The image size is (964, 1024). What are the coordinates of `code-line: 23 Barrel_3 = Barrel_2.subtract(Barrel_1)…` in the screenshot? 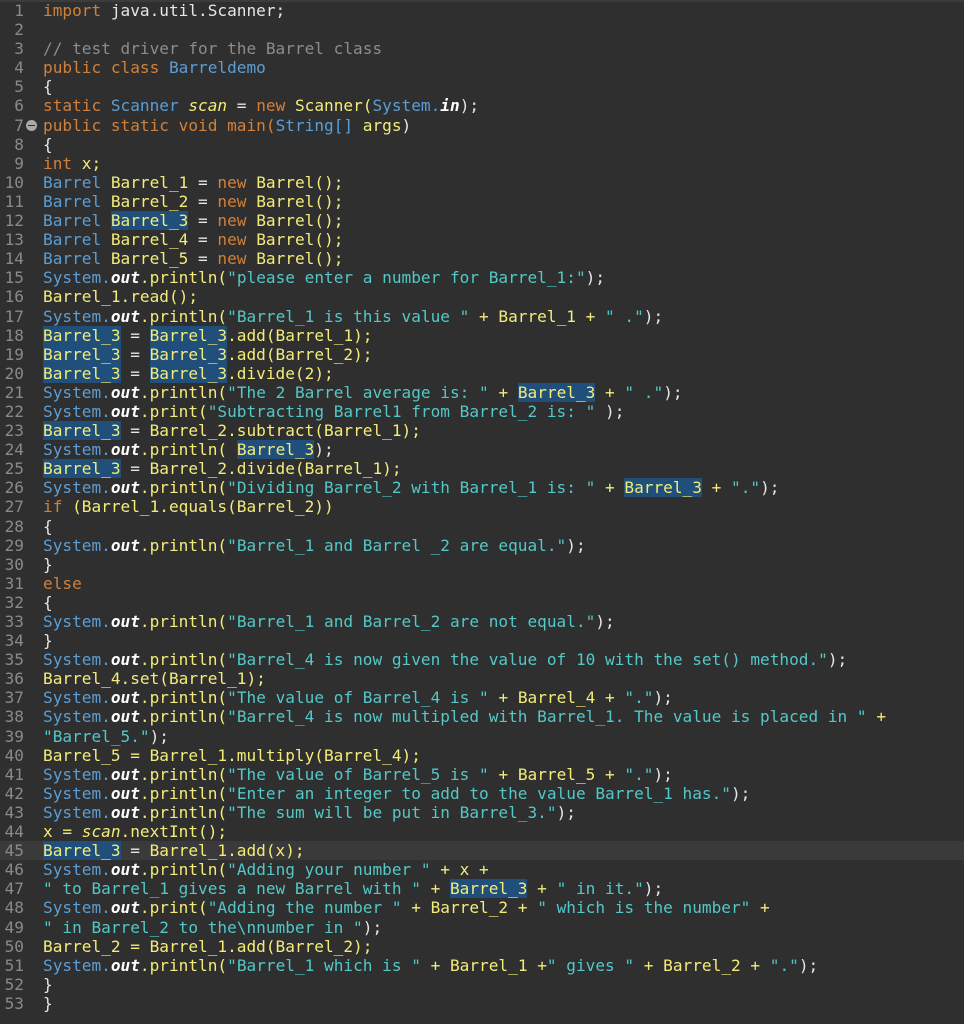 It's located at (482, 431).